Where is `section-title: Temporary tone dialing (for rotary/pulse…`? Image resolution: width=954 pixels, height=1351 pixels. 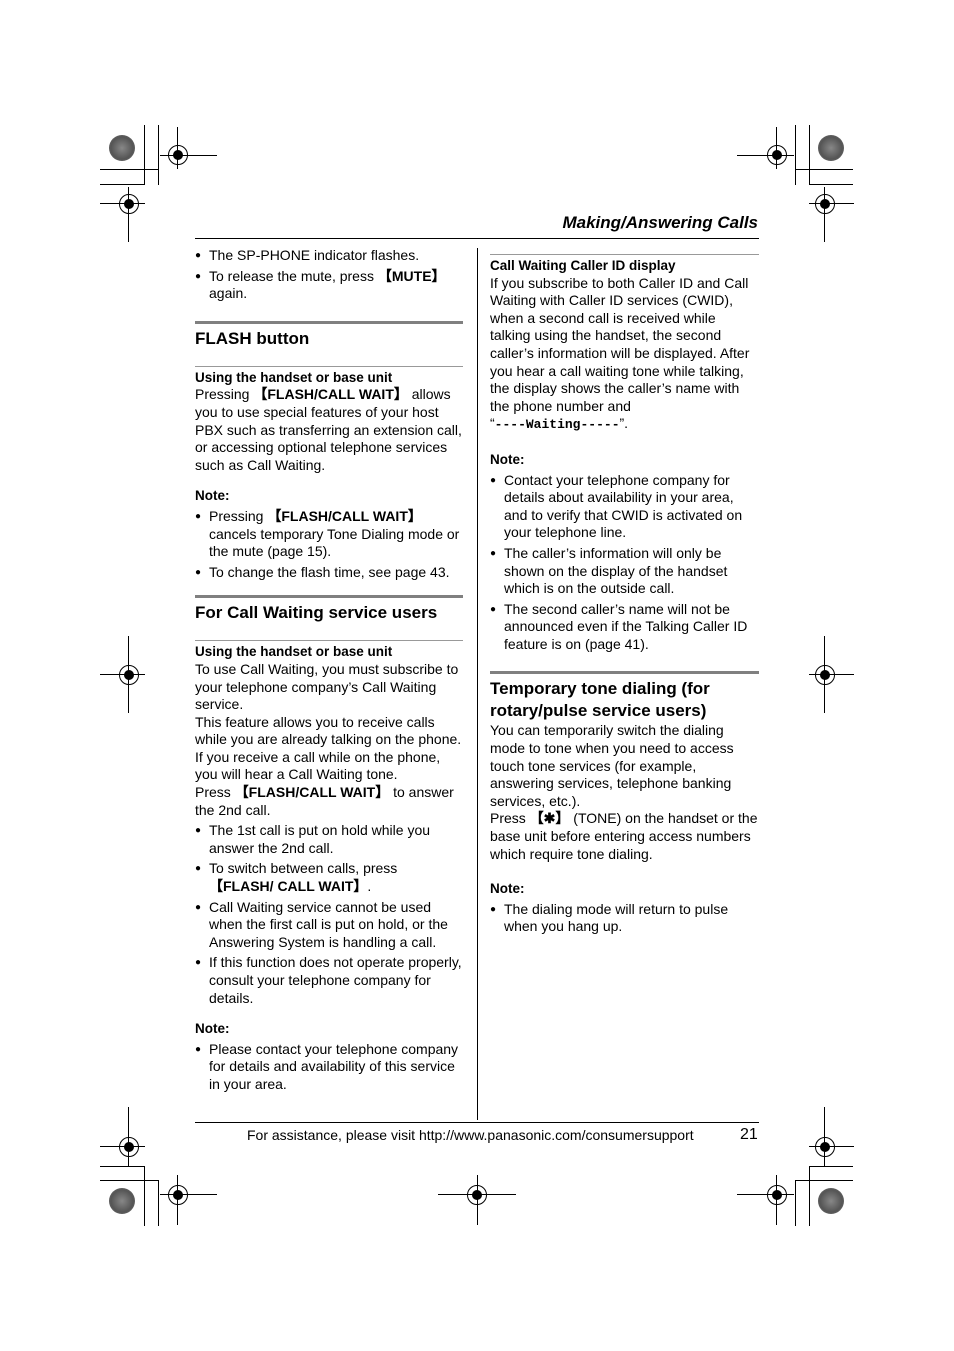 section-title: Temporary tone dialing (for rotary/pulse… is located at coordinates (600, 700).